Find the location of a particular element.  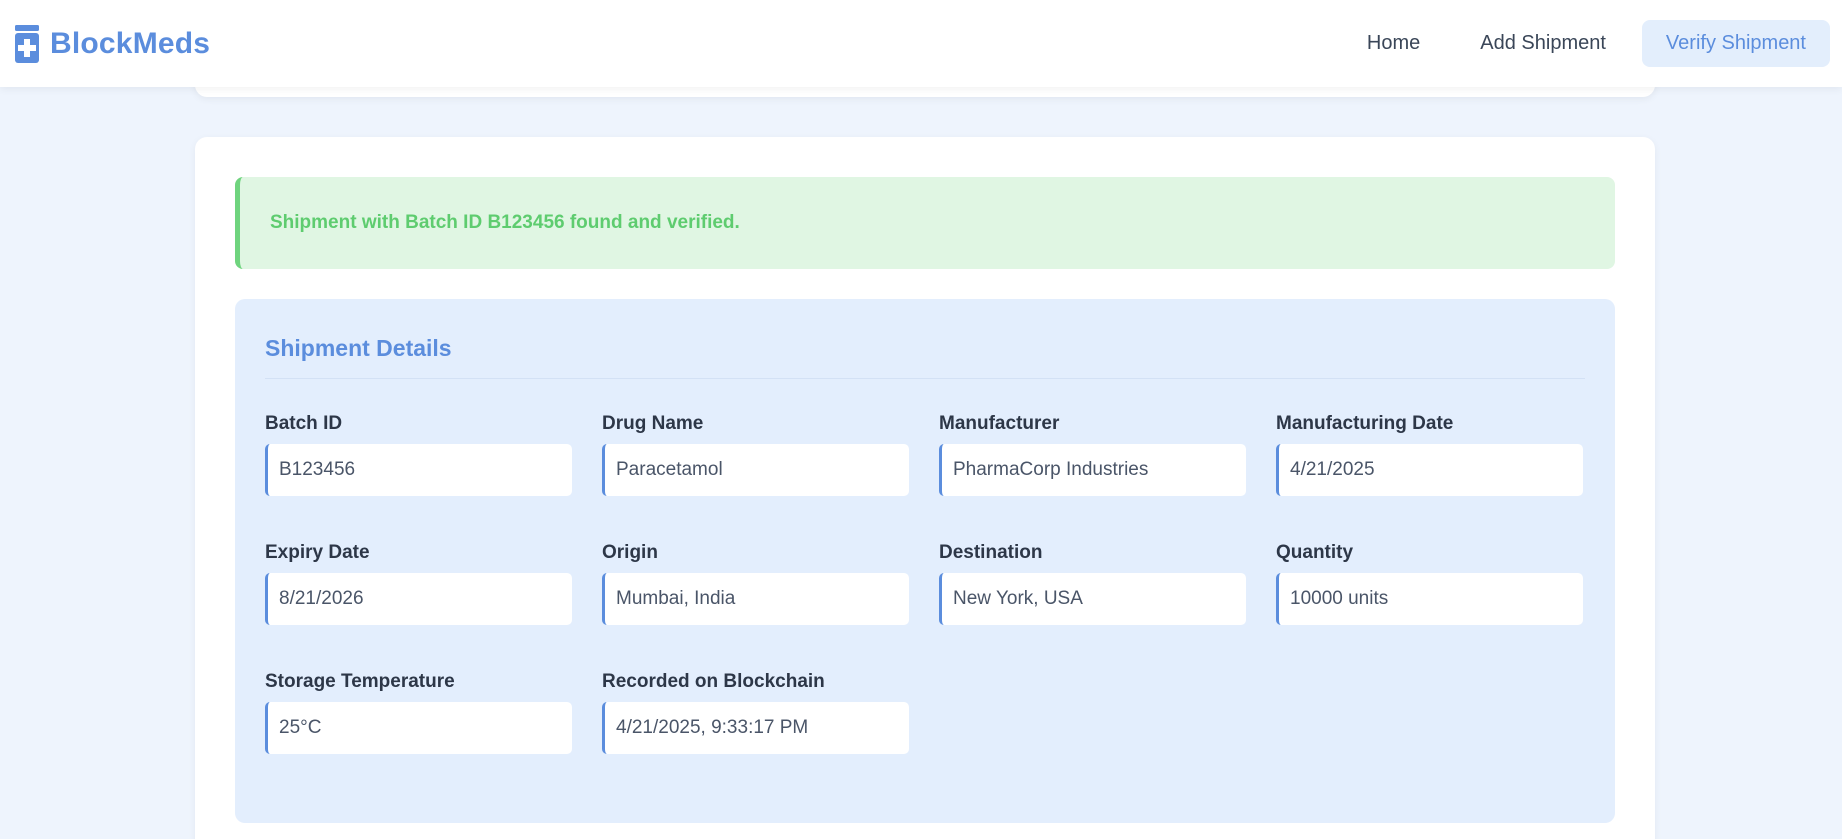

field-value-box: 10000 units is located at coordinates (1429, 599).